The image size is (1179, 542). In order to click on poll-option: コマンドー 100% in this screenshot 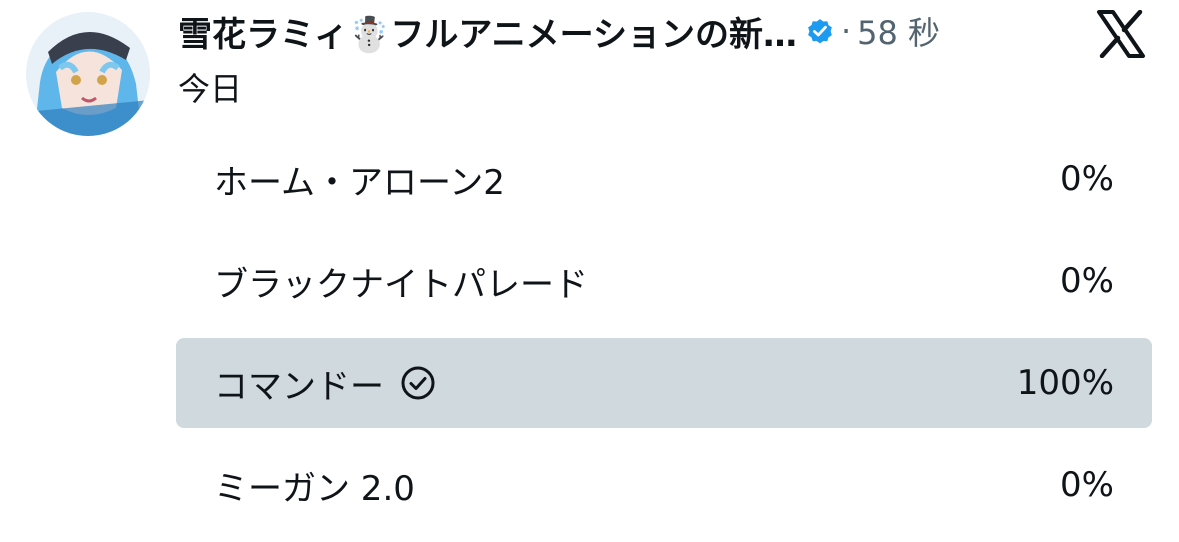, I will do `click(664, 383)`.